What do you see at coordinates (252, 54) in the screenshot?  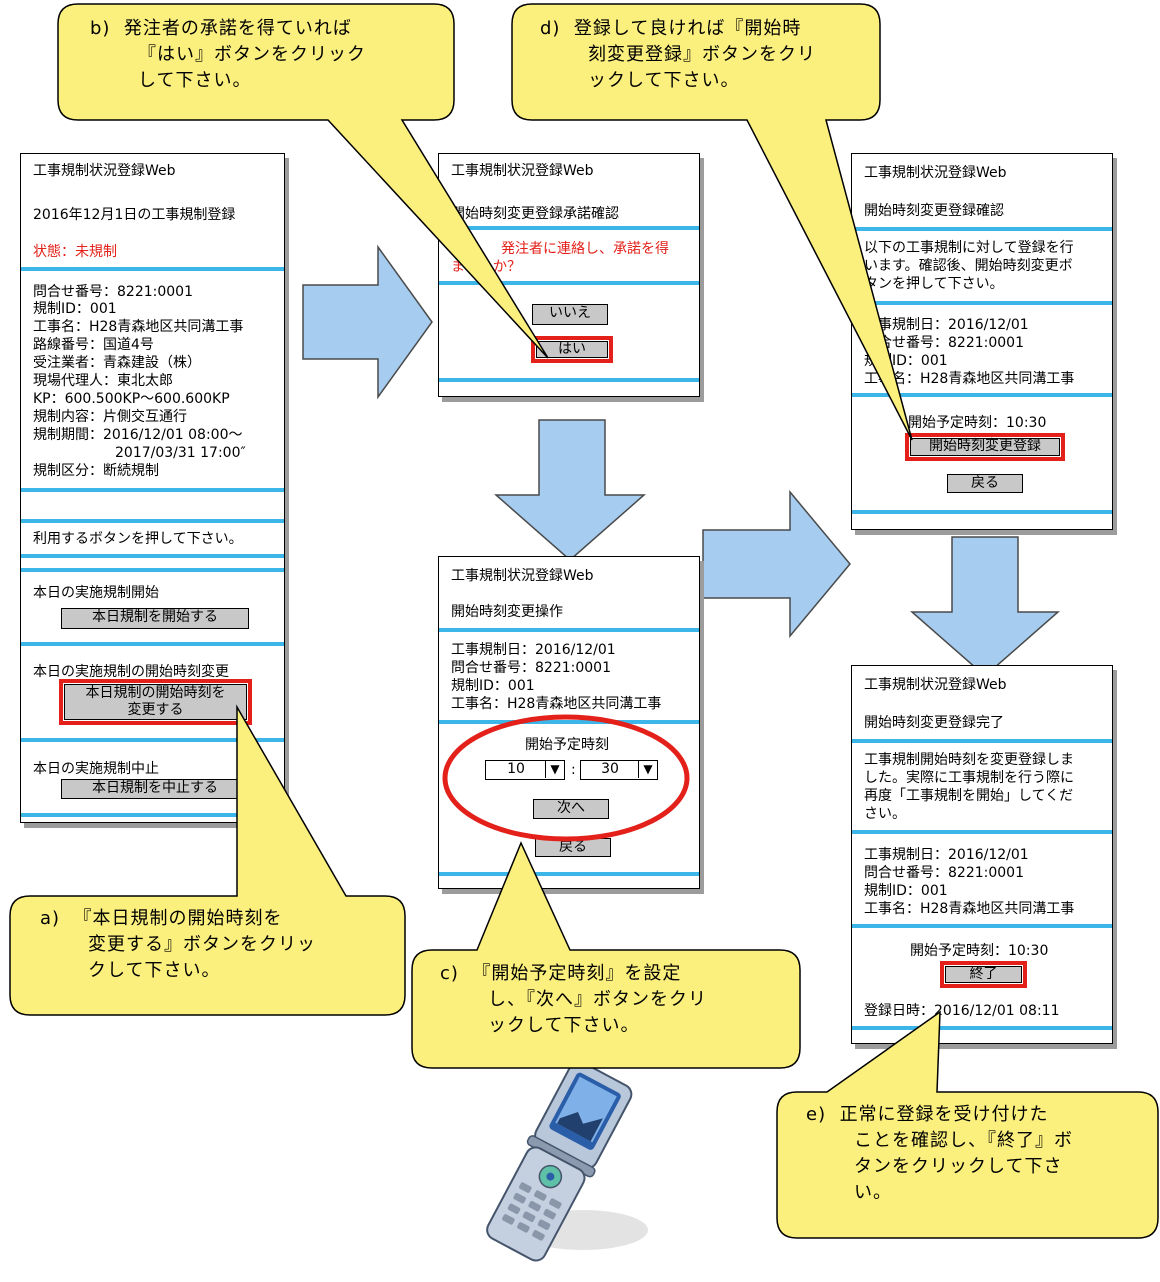 I see `callout-line: 『はい』ボタンをクリック` at bounding box center [252, 54].